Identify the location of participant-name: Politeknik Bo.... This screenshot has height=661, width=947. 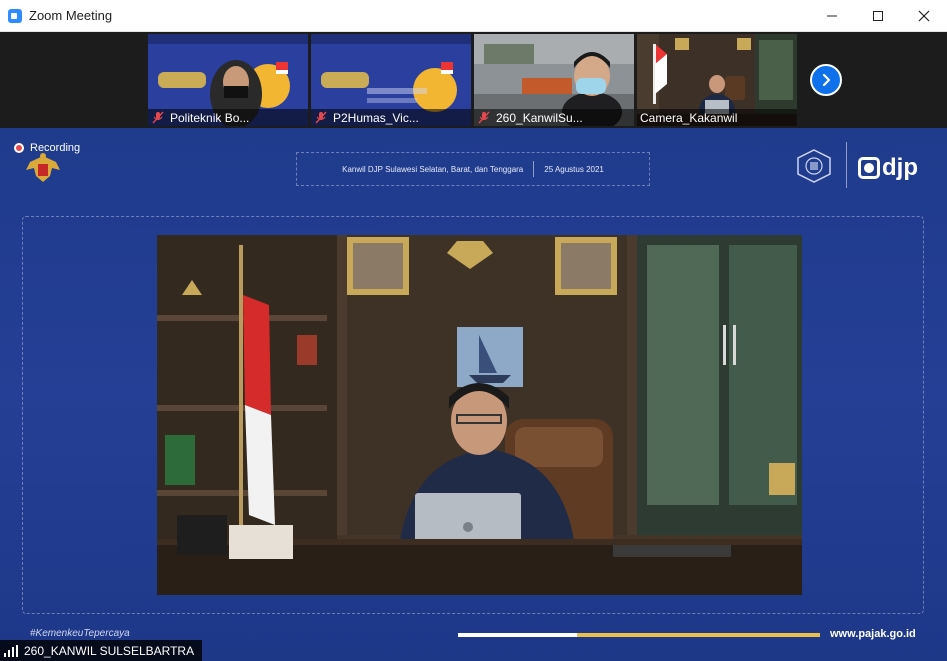
(210, 117).